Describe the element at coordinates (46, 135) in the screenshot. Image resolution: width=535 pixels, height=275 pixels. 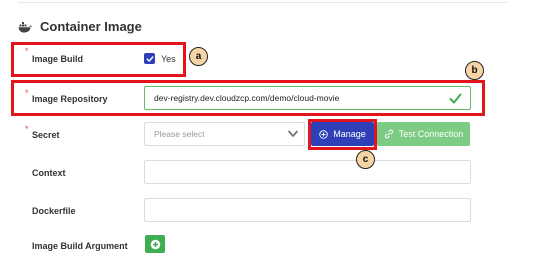
I see `secret-label: Secret` at that location.